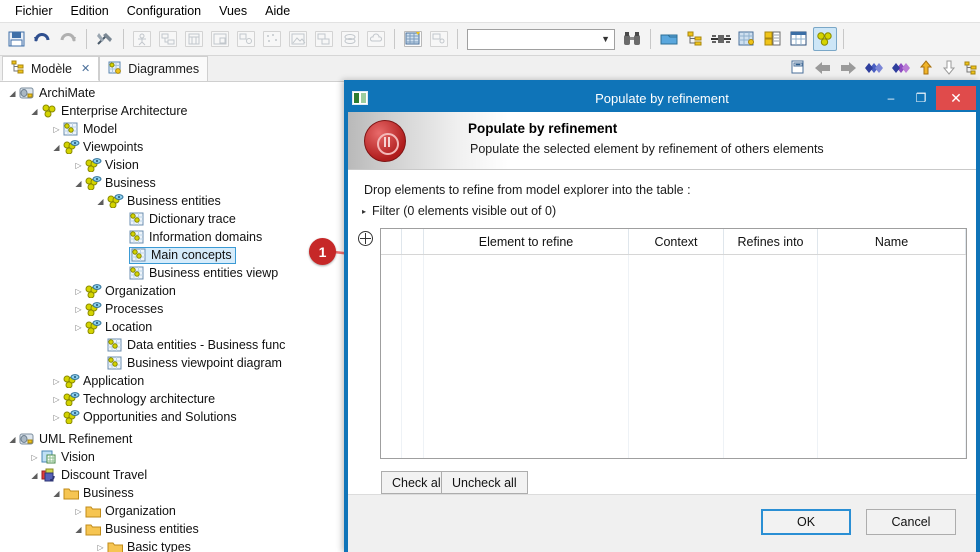 The image size is (980, 552). I want to click on prev-diff-icon, so click(874, 69).